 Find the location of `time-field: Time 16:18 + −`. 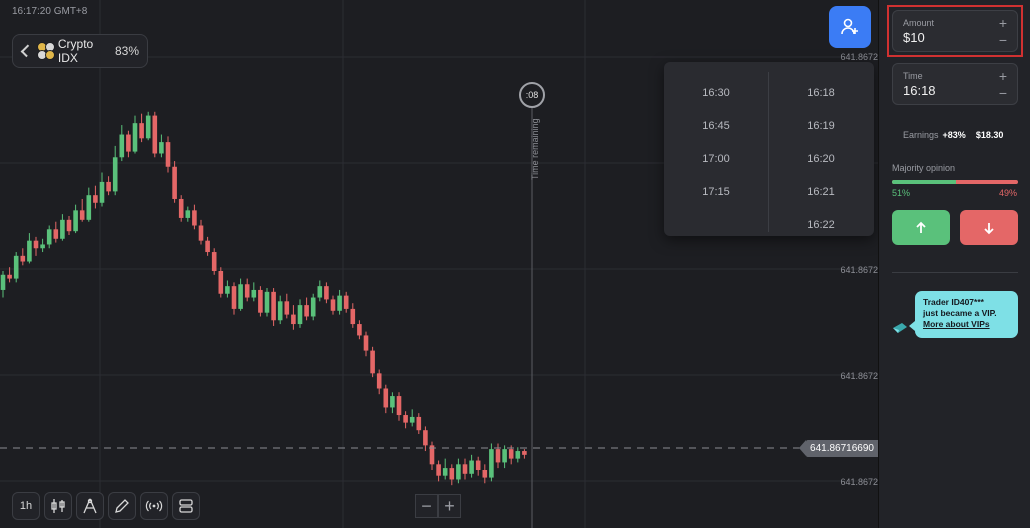

time-field: Time 16:18 + − is located at coordinates (955, 84).